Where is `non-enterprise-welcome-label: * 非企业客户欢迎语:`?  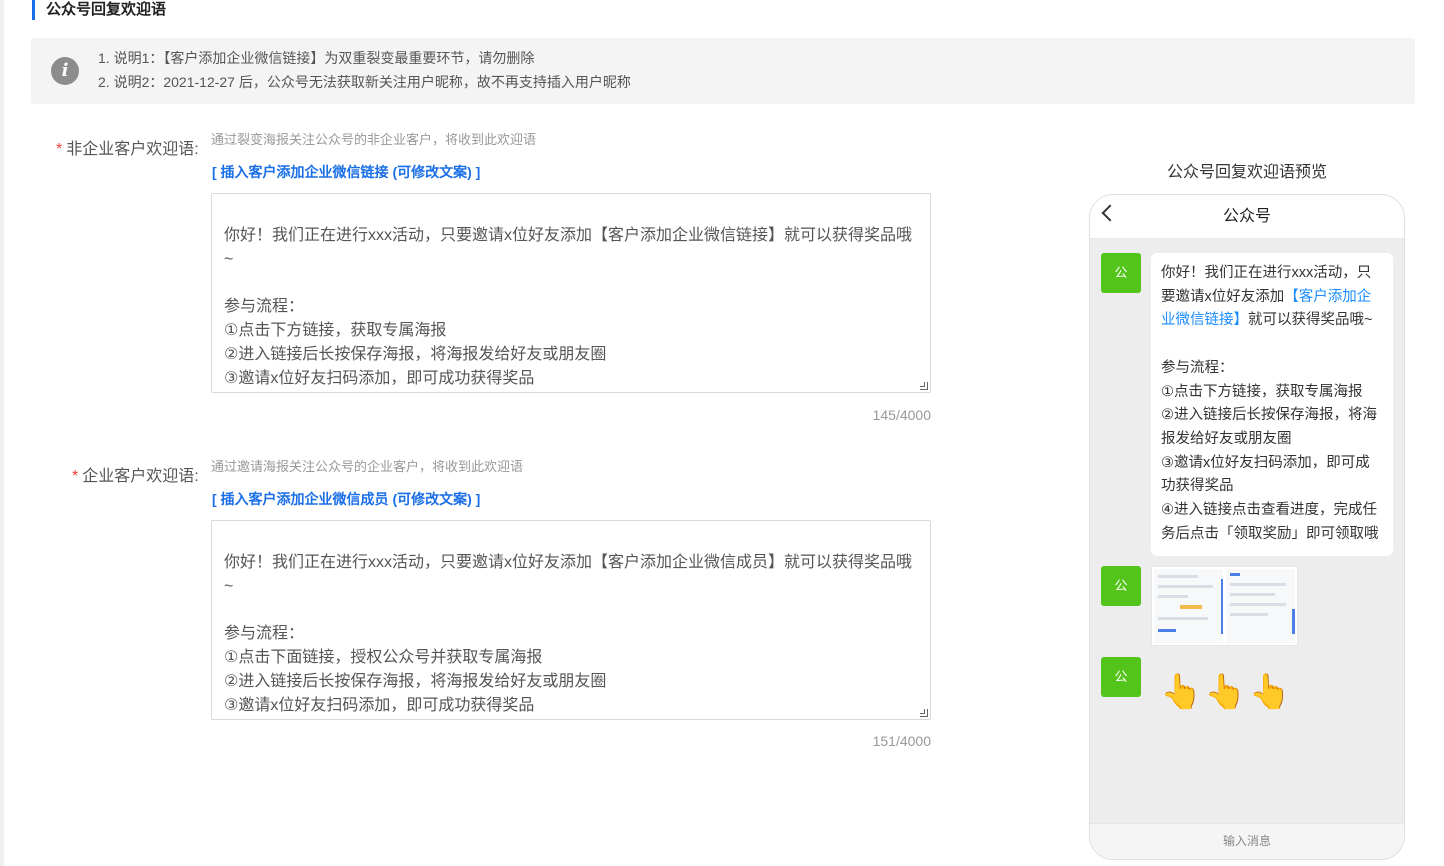 non-enterprise-welcome-label: * 非企业客户欢迎语: is located at coordinates (127, 147).